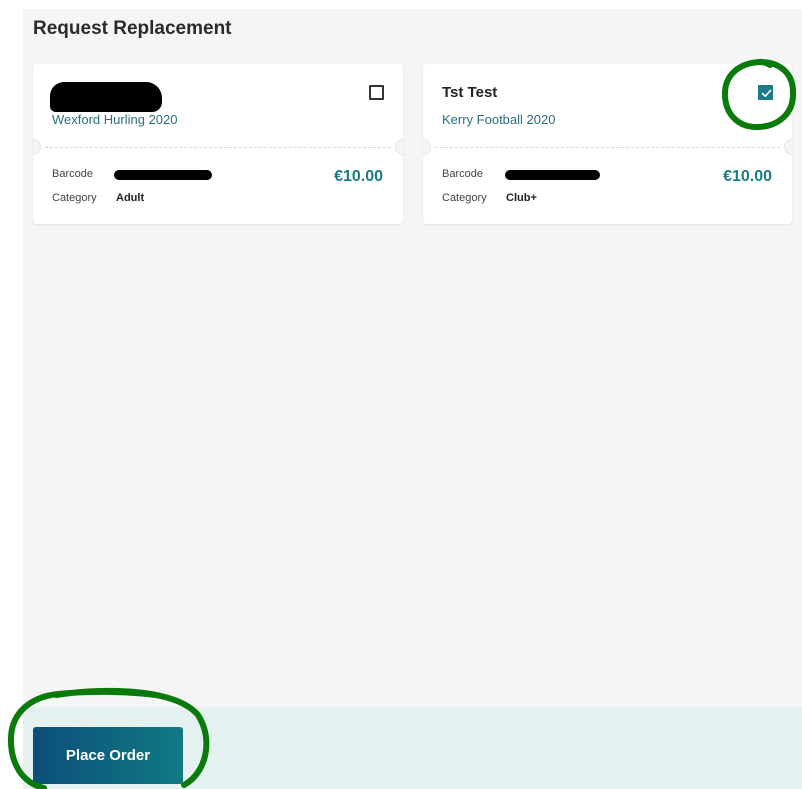 This screenshot has height=789, width=802. I want to click on select-checkbox, so click(376, 92).